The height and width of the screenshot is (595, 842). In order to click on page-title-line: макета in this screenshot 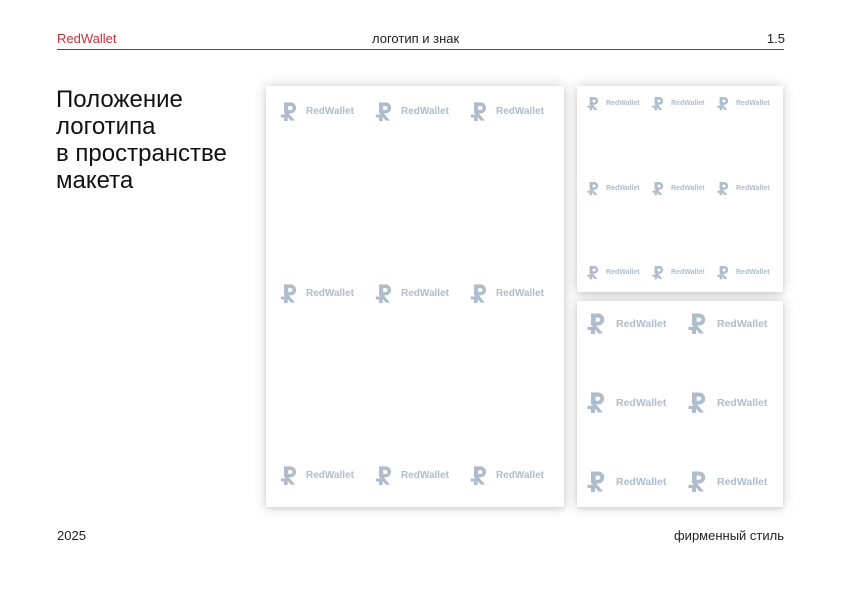, I will do `click(95, 180)`.